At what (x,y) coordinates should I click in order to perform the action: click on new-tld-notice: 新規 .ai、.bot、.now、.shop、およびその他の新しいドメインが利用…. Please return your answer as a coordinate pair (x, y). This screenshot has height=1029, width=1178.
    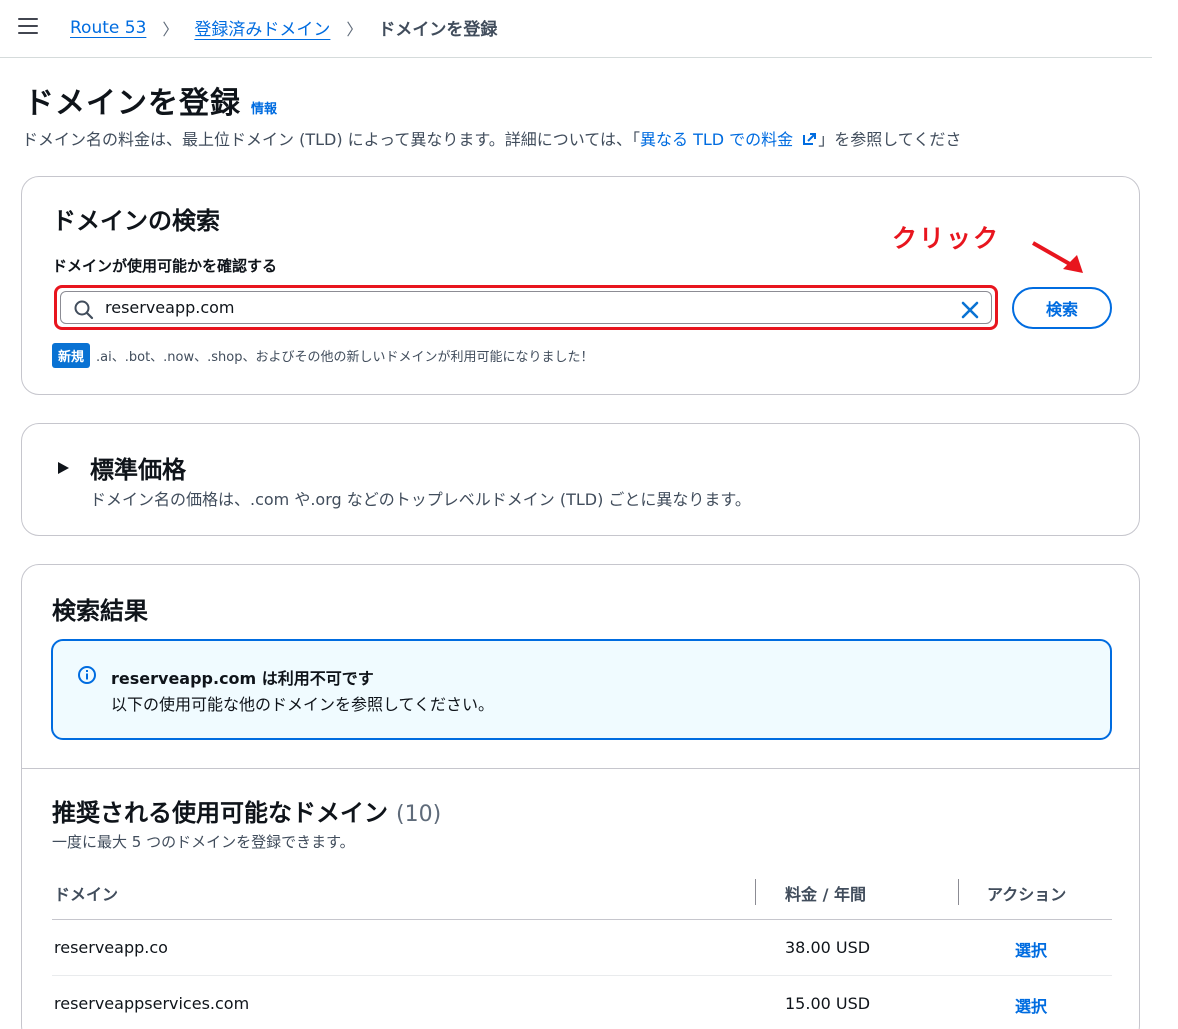
    Looking at the image, I should click on (322, 355).